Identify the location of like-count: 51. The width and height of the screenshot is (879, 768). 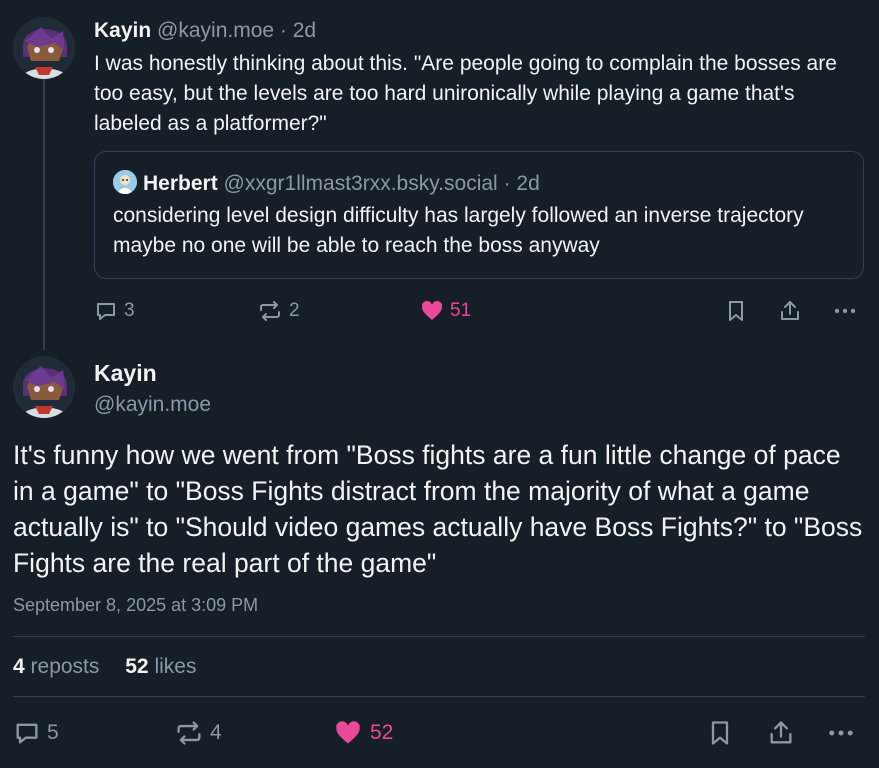
(461, 310).